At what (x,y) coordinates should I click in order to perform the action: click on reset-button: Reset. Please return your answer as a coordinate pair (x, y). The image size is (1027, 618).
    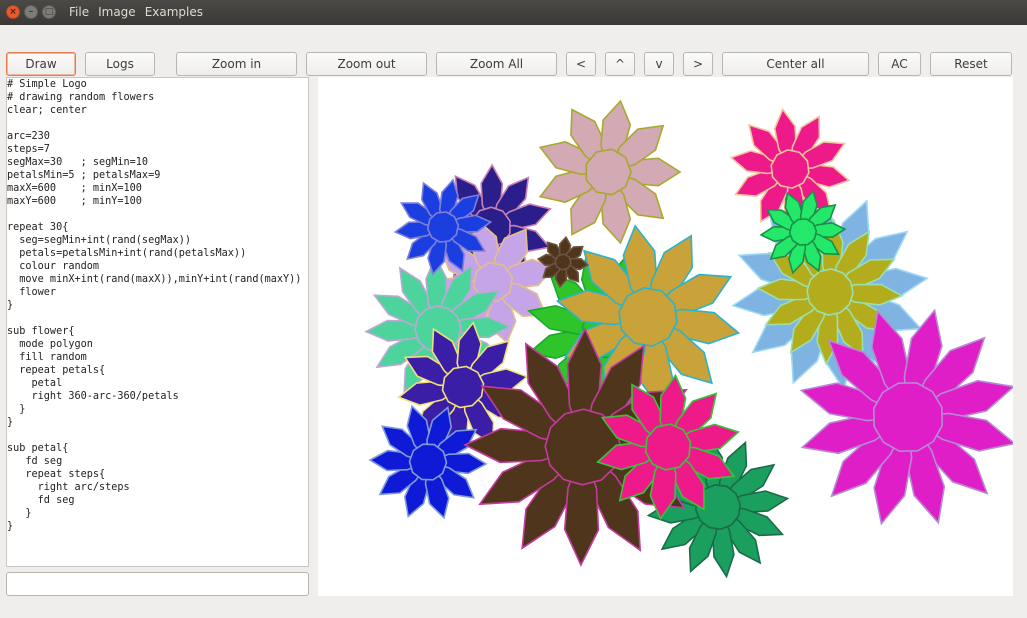
    Looking at the image, I should click on (971, 64).